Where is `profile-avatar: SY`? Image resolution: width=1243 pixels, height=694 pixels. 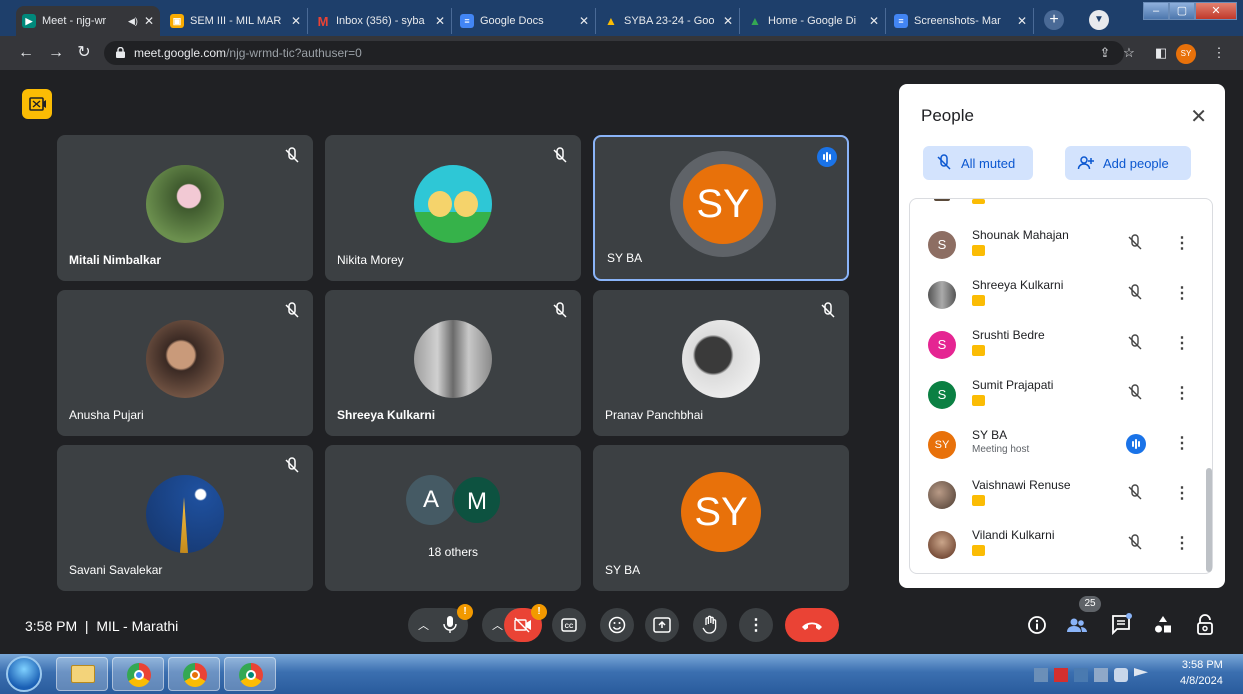 profile-avatar: SY is located at coordinates (1186, 54).